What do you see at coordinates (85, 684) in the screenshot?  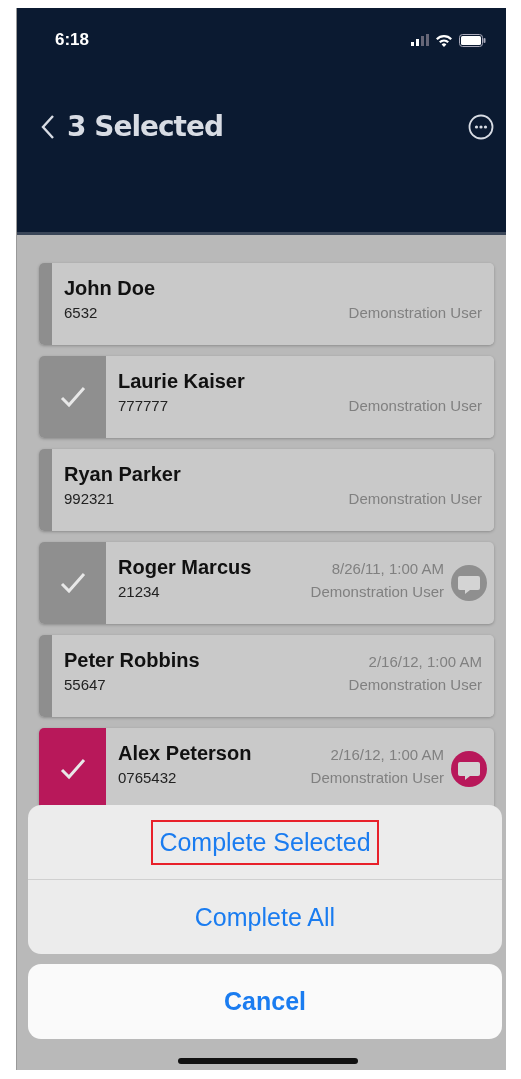 I see `contact-number: 55647` at bounding box center [85, 684].